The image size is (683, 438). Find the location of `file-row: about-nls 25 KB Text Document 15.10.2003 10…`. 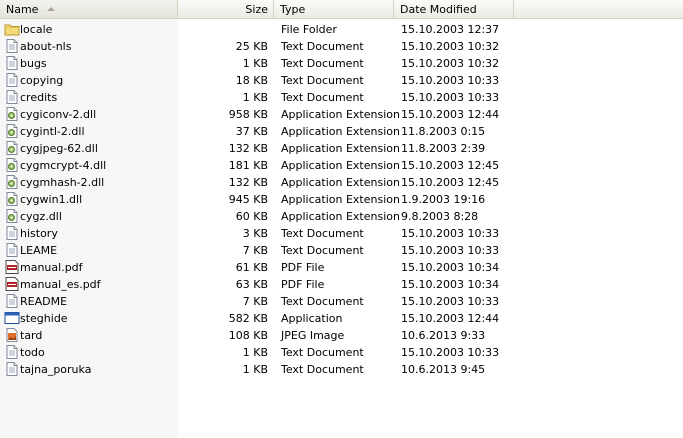

file-row: about-nls 25 KB Text Document 15.10.2003 10… is located at coordinates (341, 46).